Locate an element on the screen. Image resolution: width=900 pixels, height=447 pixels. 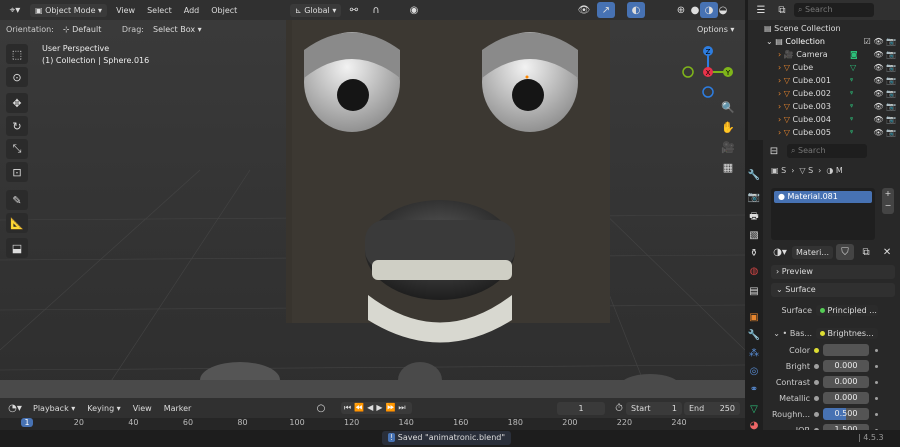
render-tab-icon: 📷 is located at coordinates (754, 197).